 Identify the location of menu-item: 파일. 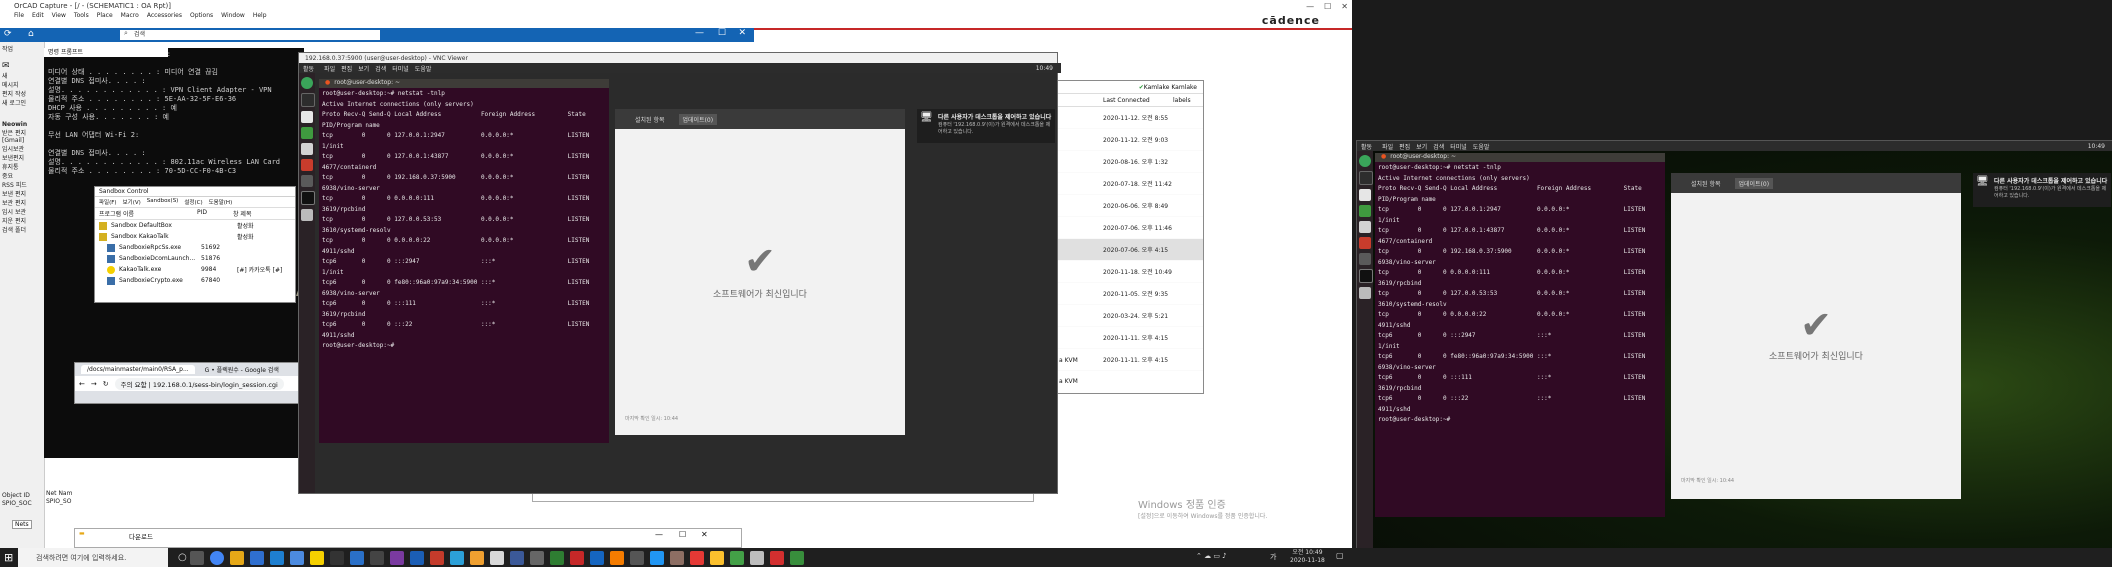
(1387, 146).